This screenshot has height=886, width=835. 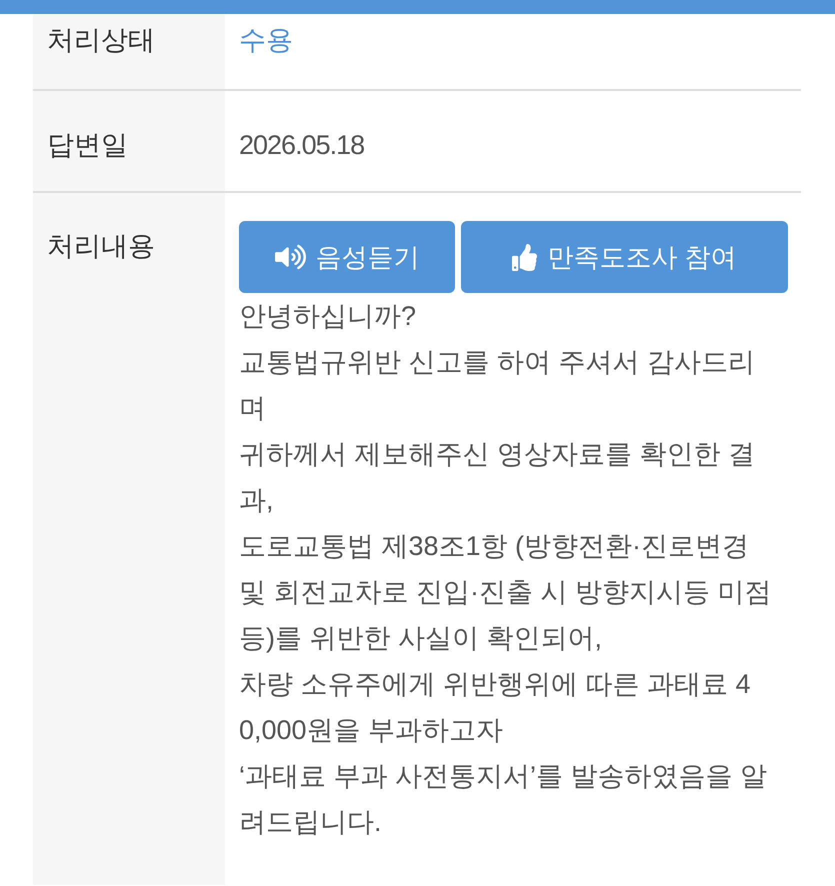 I want to click on field-label: 처리내용, so click(x=101, y=246).